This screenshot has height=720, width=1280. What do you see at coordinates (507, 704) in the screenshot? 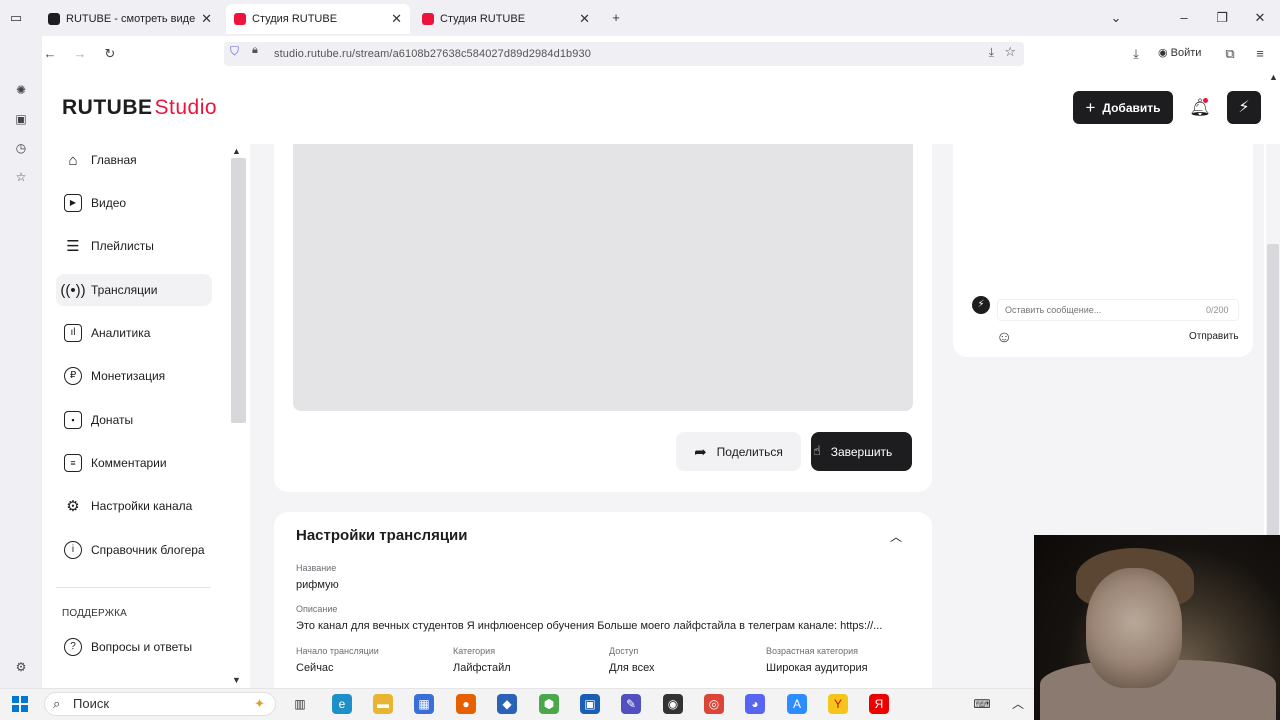
I see `app-icon: ◆` at bounding box center [507, 704].